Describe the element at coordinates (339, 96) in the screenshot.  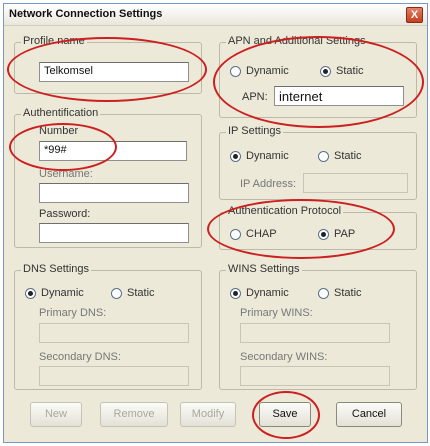
I see `apn-input: internet` at that location.